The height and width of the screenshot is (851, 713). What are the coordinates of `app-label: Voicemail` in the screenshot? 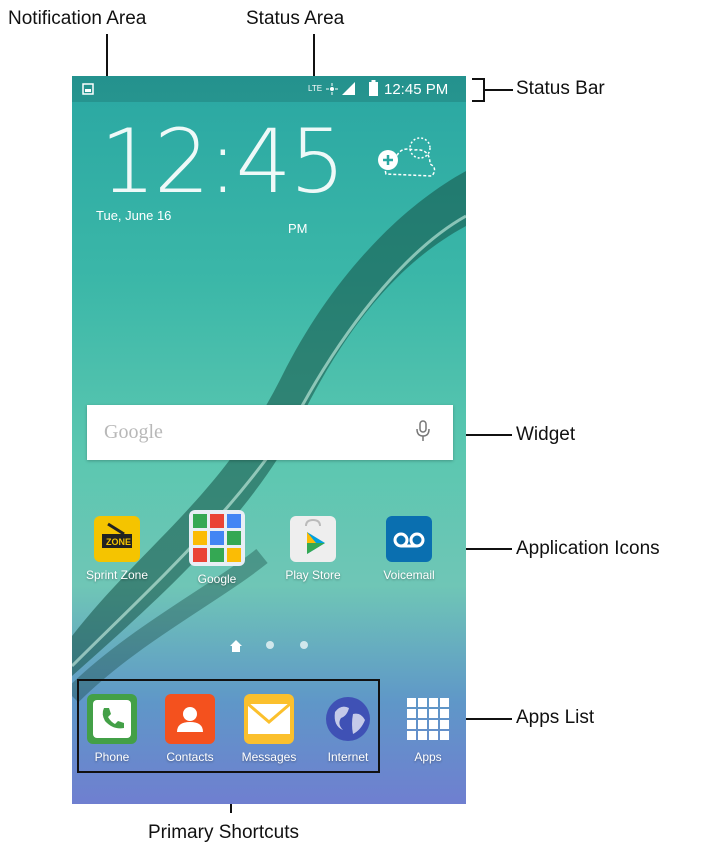 It's located at (409, 575).